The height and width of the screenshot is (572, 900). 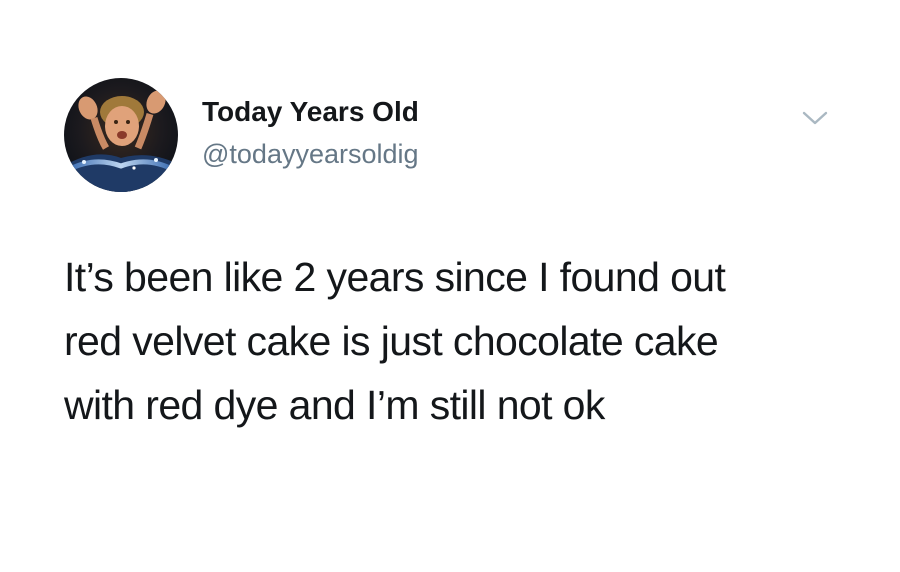 What do you see at coordinates (310, 112) in the screenshot?
I see `author-display-name: Today Years Old` at bounding box center [310, 112].